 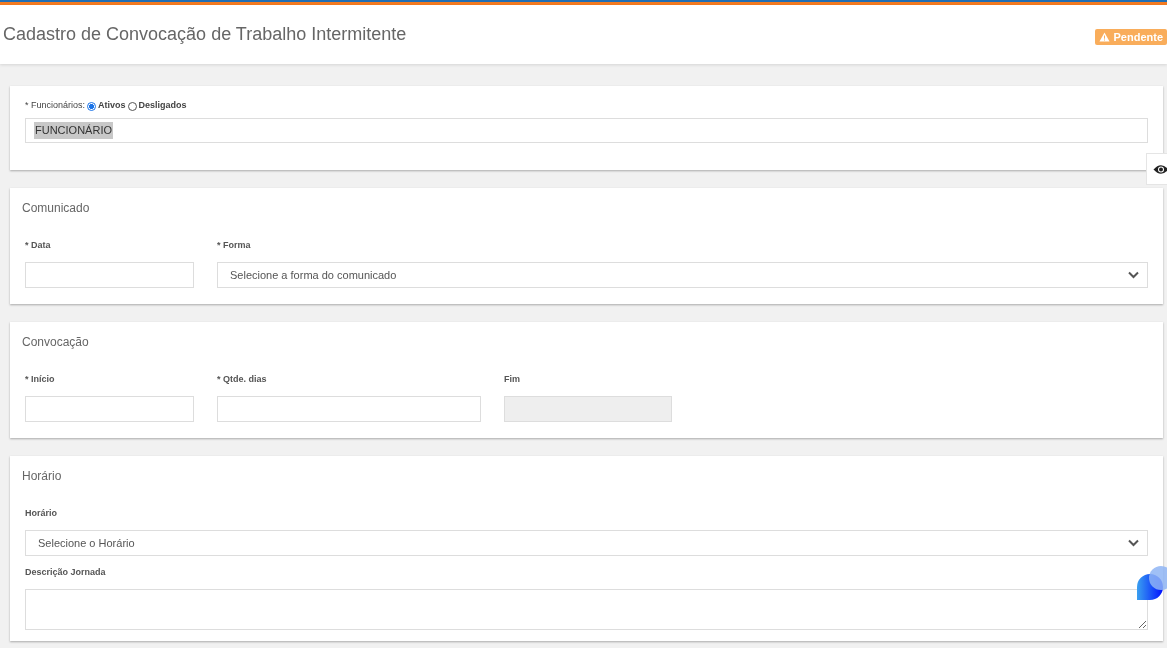 What do you see at coordinates (38, 245) in the screenshot?
I see `field-label: * Data` at bounding box center [38, 245].